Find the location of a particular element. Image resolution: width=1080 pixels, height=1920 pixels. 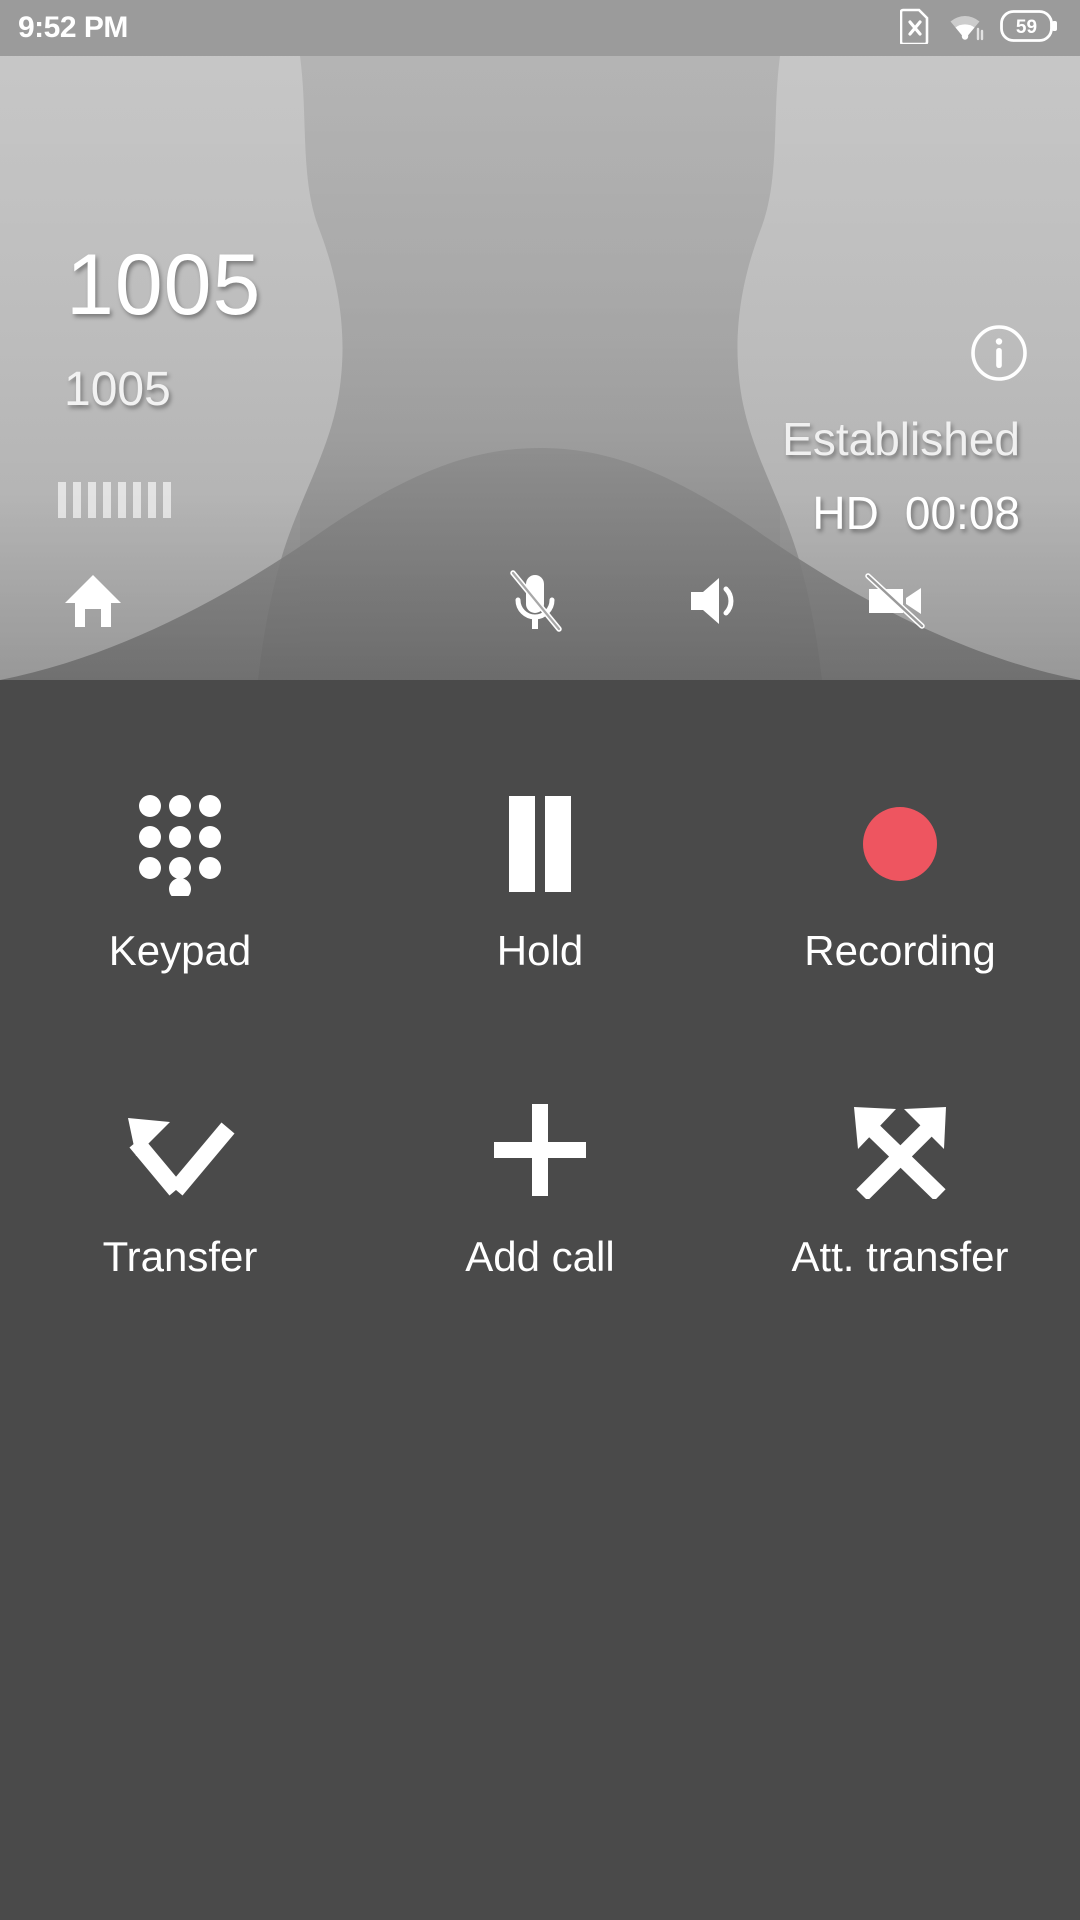

attended-transfer-icon is located at coordinates (900, 1150).